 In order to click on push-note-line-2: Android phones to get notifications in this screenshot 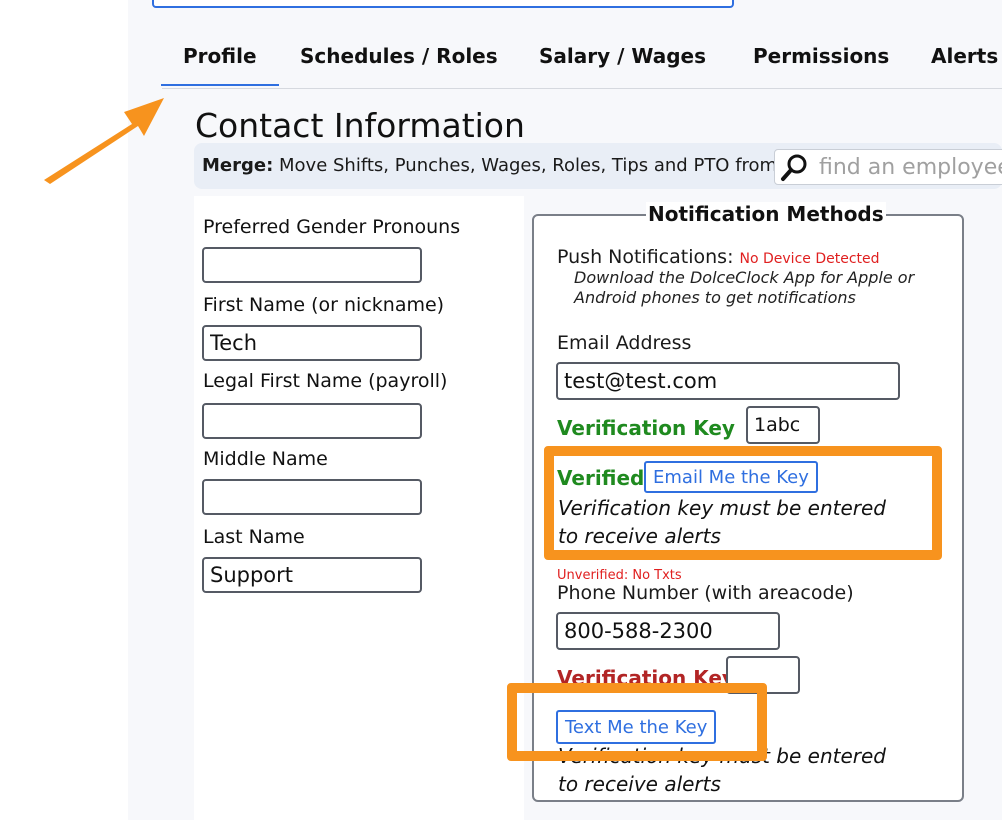, I will do `click(715, 297)`.